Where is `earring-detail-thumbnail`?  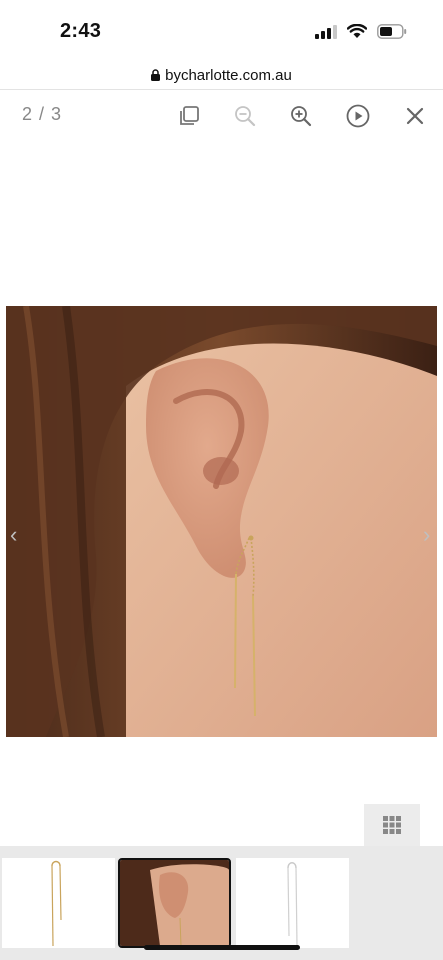
earring-detail-thumbnail is located at coordinates (292, 904).